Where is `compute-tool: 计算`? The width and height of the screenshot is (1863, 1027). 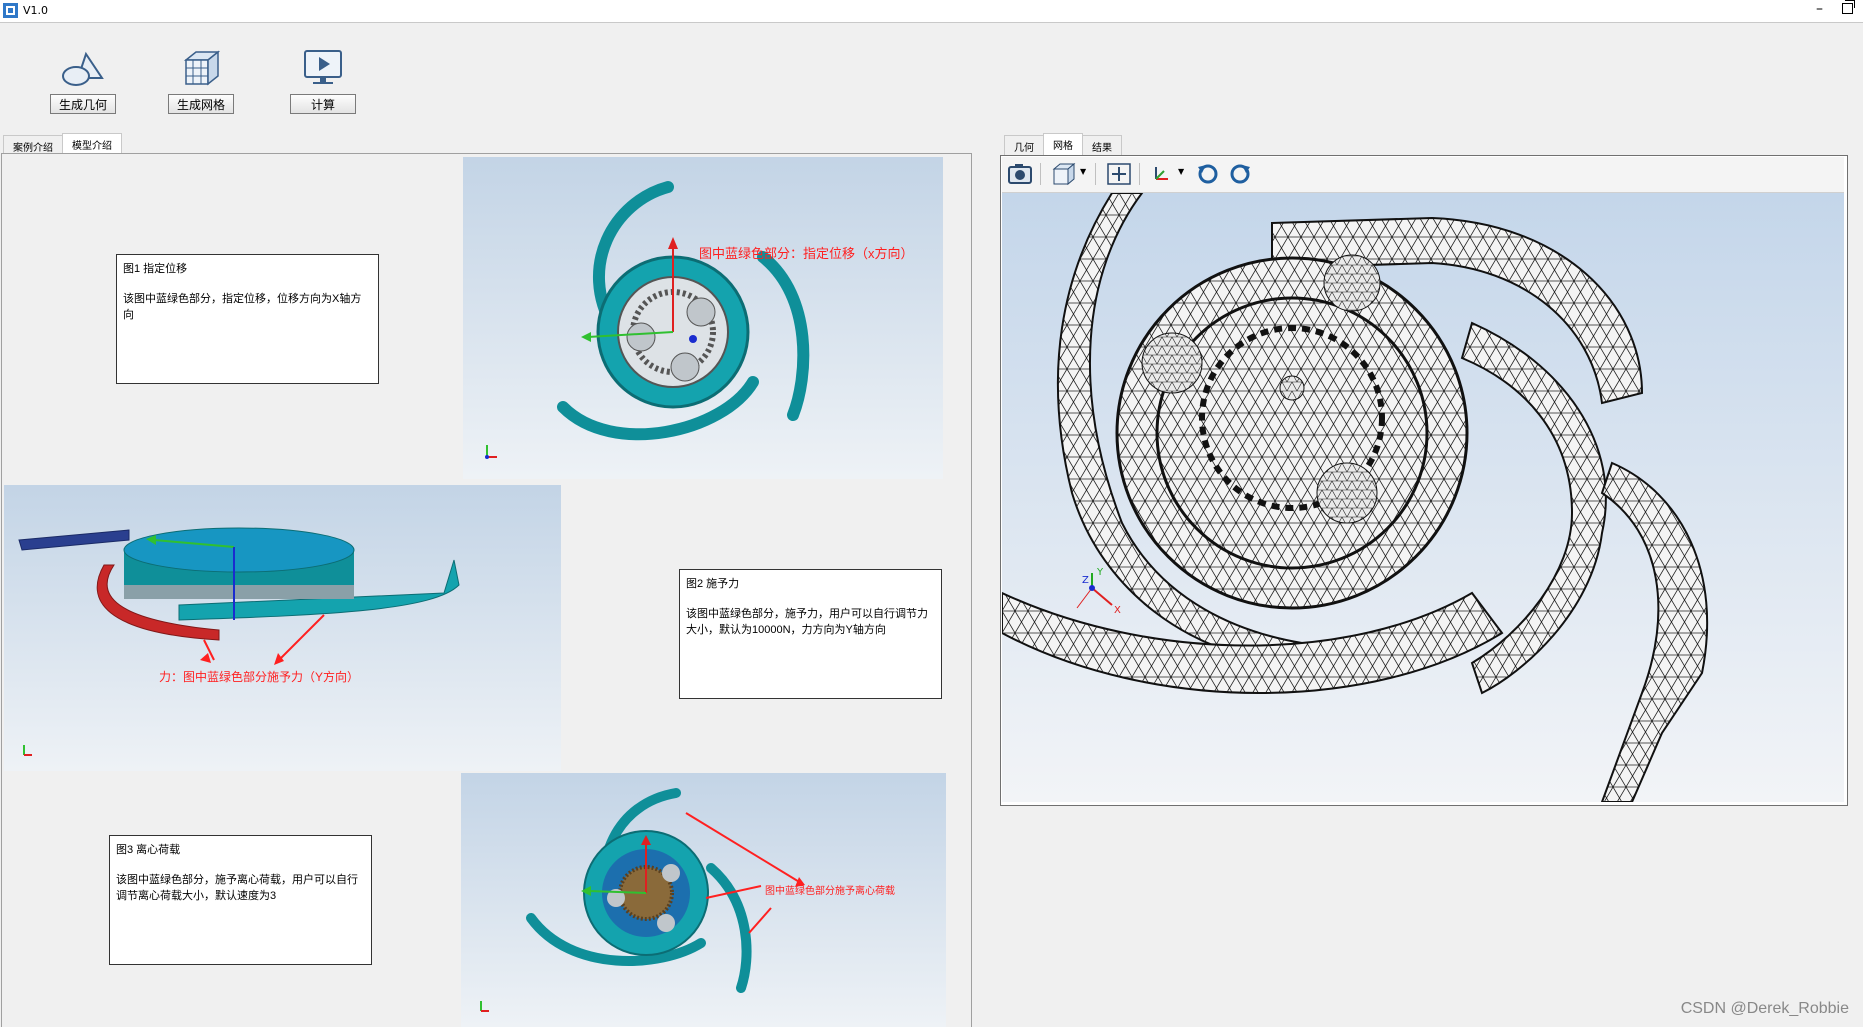 compute-tool: 计算 is located at coordinates (323, 81).